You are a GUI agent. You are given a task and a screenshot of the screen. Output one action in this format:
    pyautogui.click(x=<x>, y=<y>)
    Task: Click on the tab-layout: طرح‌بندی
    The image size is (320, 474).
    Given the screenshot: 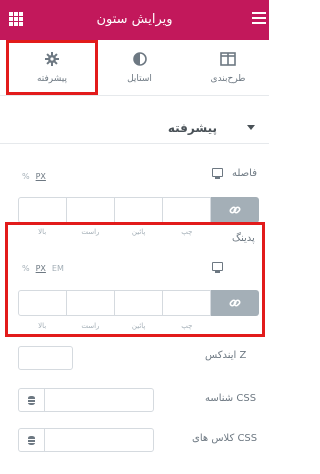 What is the action you would take?
    pyautogui.click(x=228, y=68)
    